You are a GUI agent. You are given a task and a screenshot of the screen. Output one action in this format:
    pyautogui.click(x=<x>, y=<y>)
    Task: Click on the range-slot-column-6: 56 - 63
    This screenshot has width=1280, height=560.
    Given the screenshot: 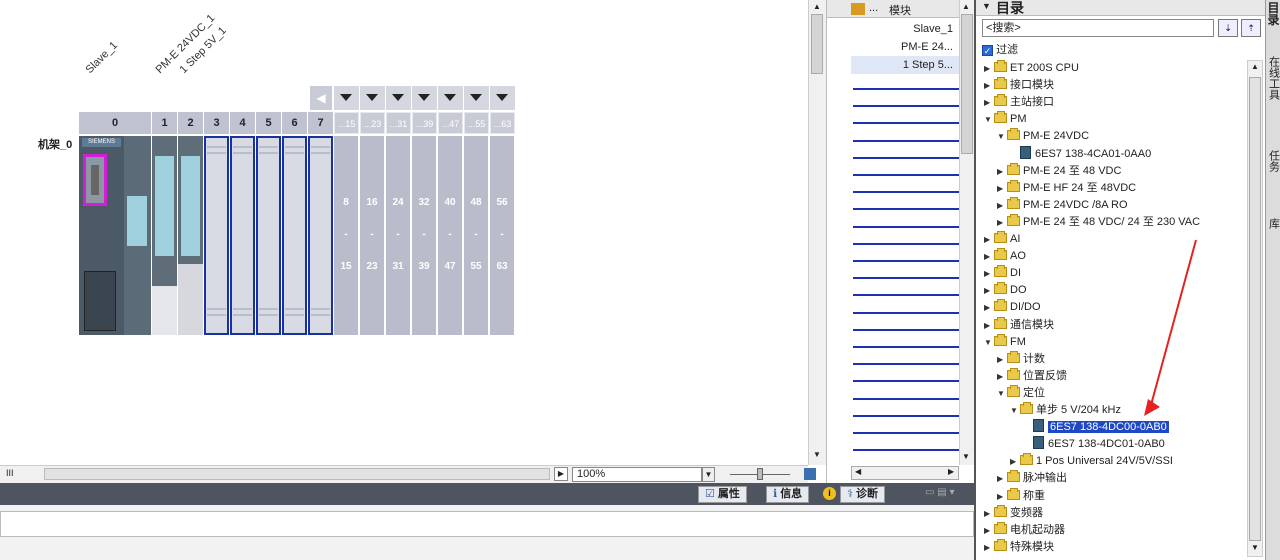 What is the action you would take?
    pyautogui.click(x=502, y=235)
    